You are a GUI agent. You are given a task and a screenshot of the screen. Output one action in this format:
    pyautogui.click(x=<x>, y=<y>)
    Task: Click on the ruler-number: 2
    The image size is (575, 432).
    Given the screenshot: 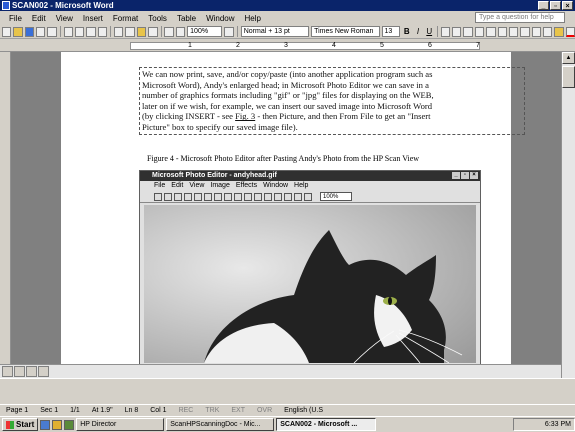 What is the action you would take?
    pyautogui.click(x=238, y=45)
    